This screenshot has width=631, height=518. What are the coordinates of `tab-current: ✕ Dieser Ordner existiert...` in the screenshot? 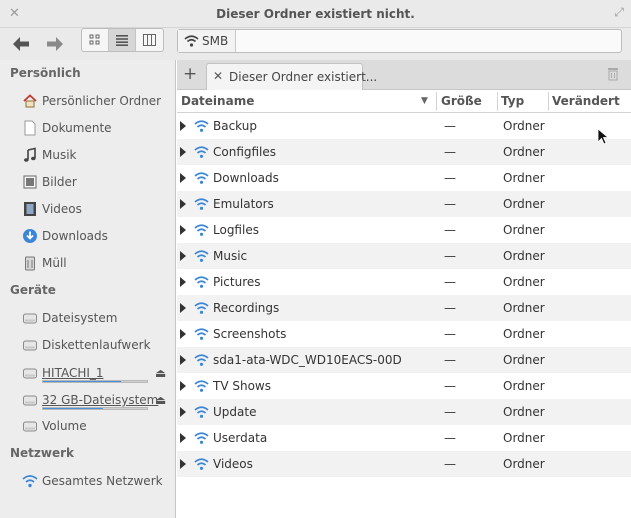 It's located at (291, 76).